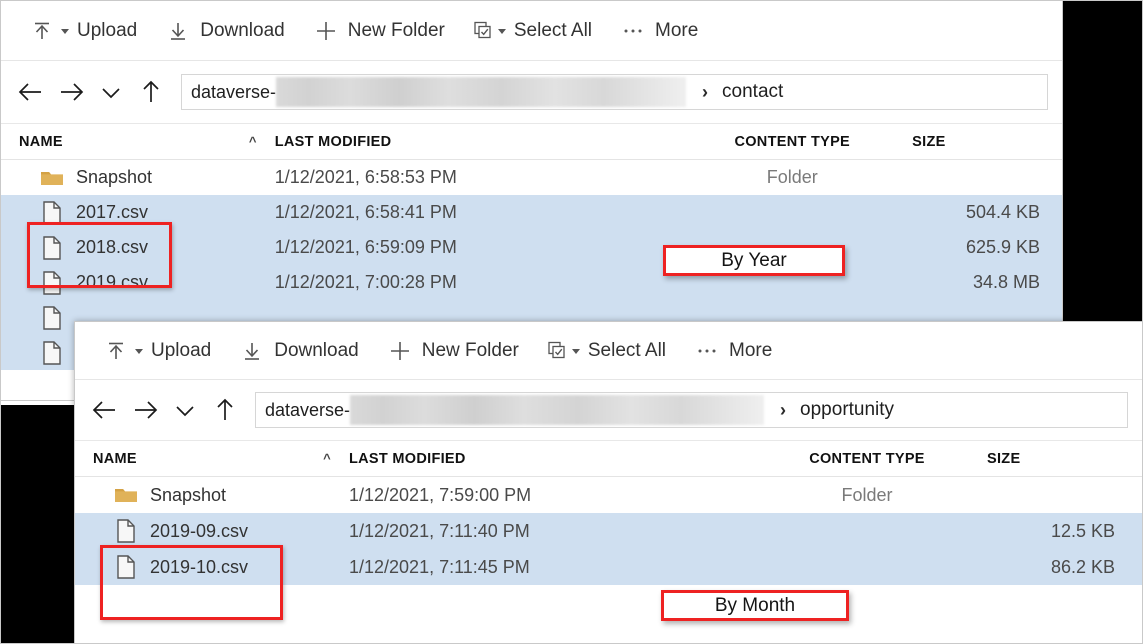 The width and height of the screenshot is (1143, 644). Describe the element at coordinates (614, 92) in the screenshot. I see `breadcrumb-bar-contact: dataverse- › contact` at that location.